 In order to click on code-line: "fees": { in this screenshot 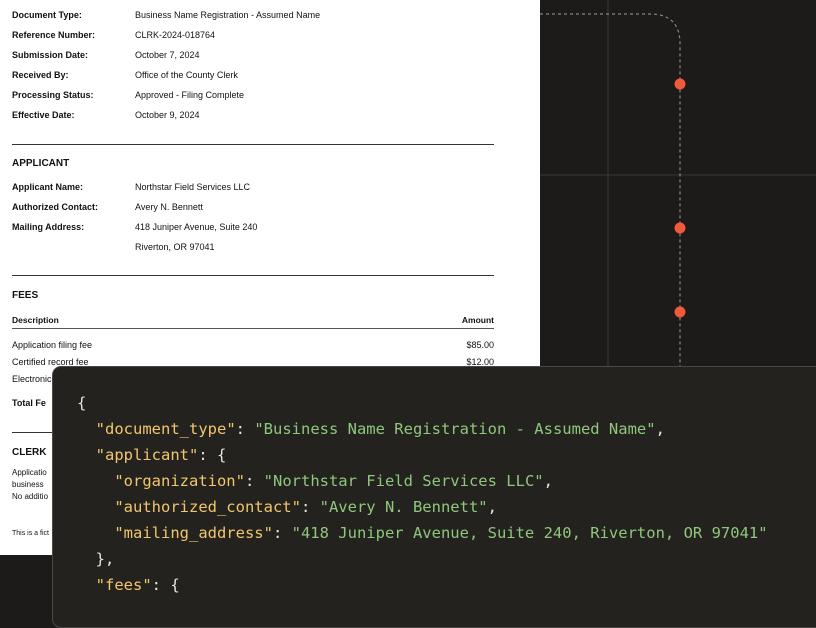, I will do `click(137, 585)`.